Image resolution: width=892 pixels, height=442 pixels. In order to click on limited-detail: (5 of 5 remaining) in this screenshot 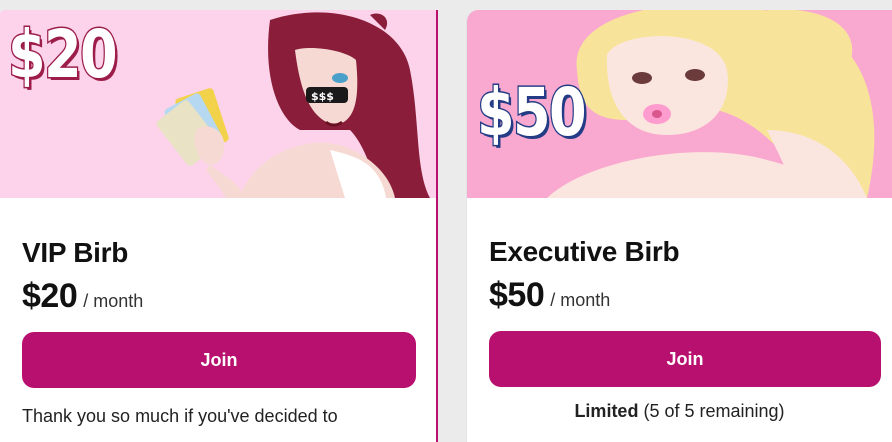, I will do `click(714, 411)`.